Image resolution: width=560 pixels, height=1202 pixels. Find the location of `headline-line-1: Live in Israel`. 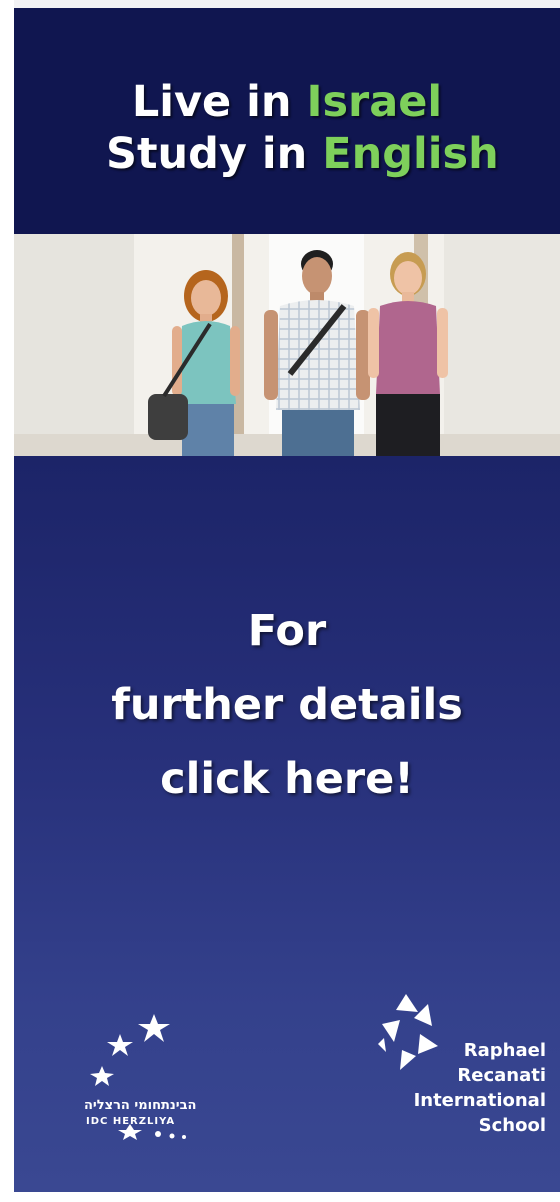

headline-line-1: Live in Israel is located at coordinates (287, 102).